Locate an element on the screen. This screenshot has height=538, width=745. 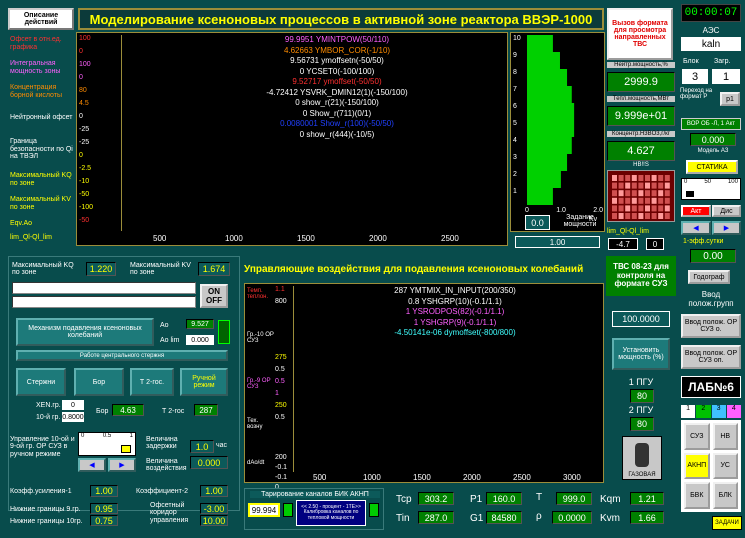
work-central-rod: Работе центрального стержня is located at coordinates (122, 355).